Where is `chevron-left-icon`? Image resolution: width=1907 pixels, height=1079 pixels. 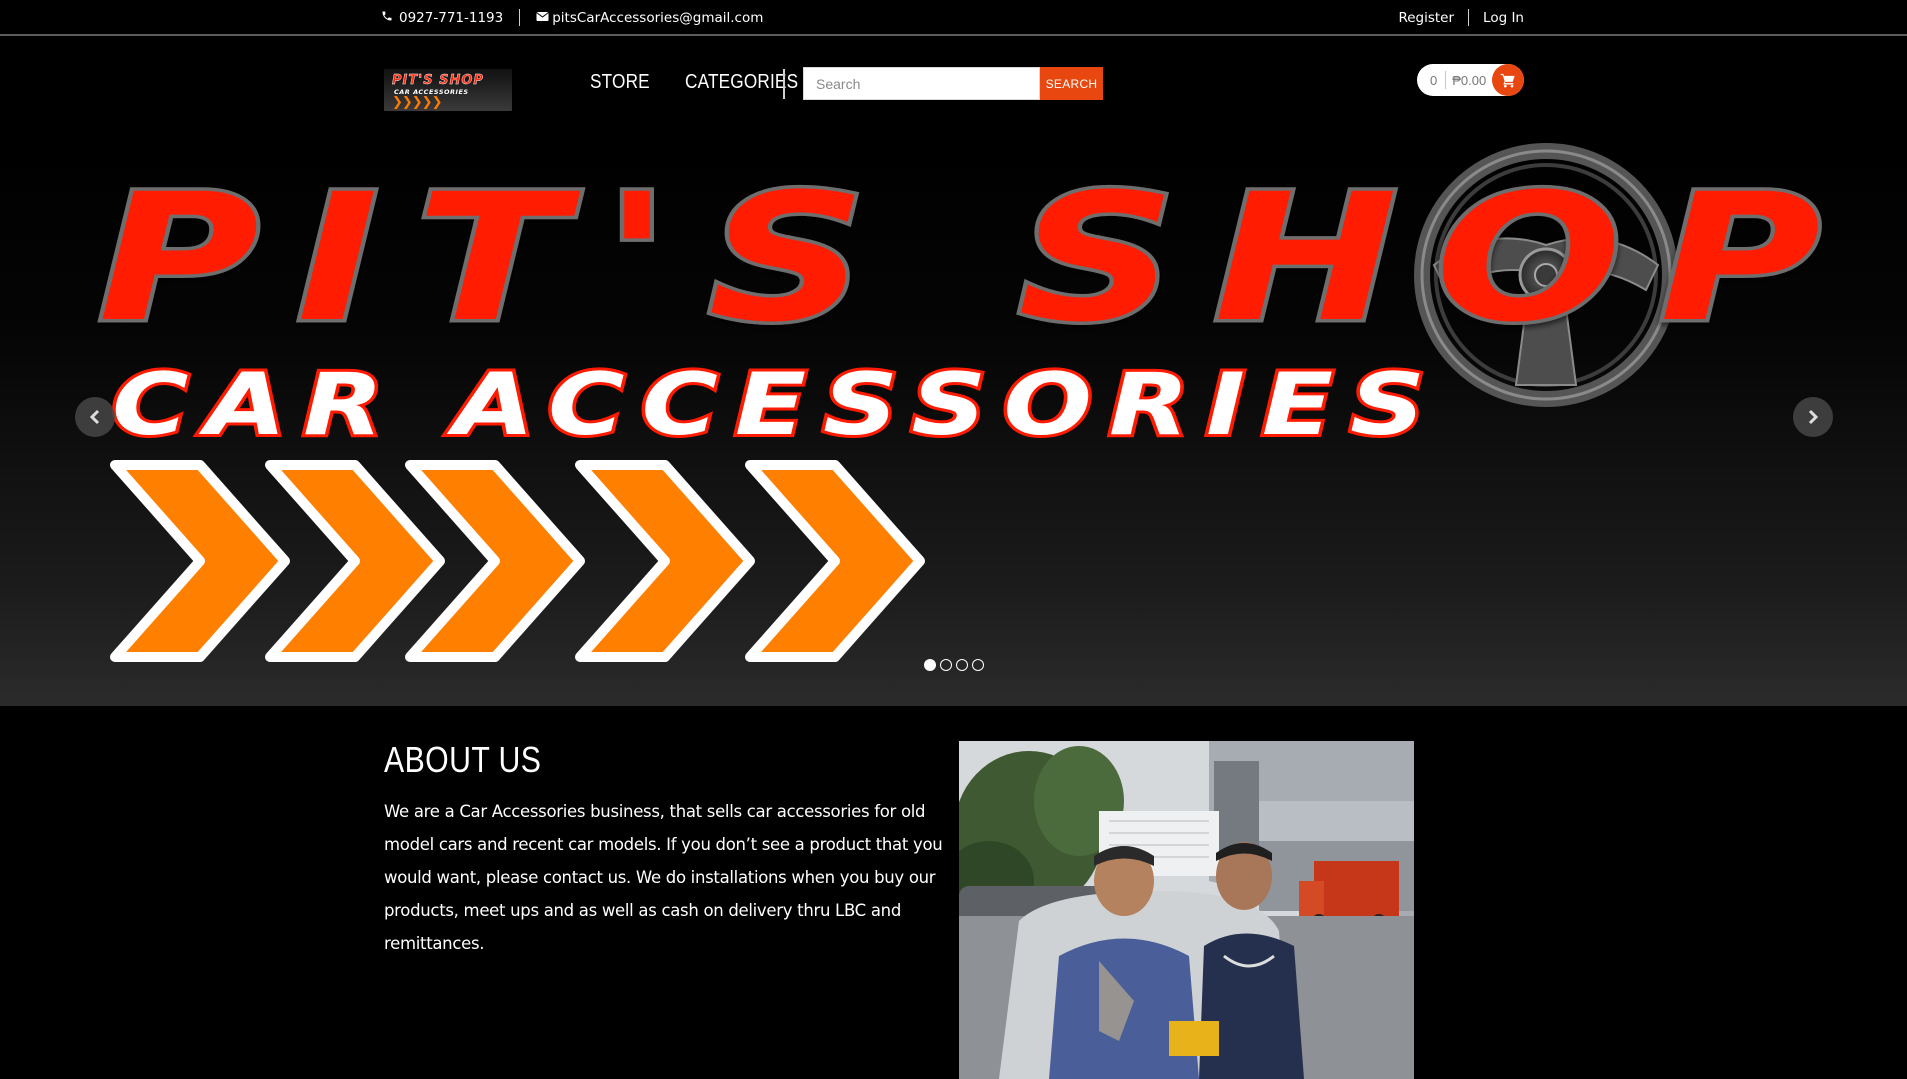 chevron-left-icon is located at coordinates (94, 417).